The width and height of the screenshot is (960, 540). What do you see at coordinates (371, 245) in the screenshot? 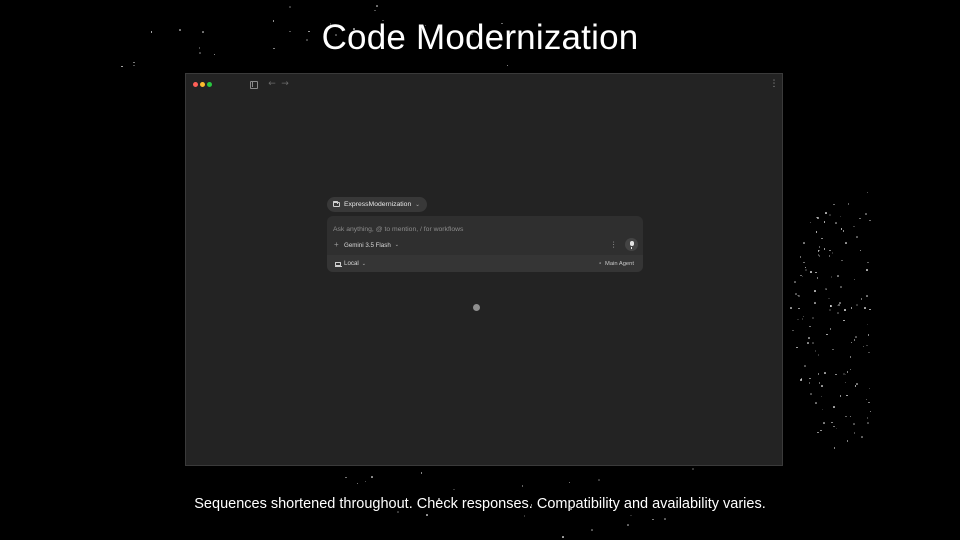
I see `model-selector: Gemini 3.5 Flash ⌄` at bounding box center [371, 245].